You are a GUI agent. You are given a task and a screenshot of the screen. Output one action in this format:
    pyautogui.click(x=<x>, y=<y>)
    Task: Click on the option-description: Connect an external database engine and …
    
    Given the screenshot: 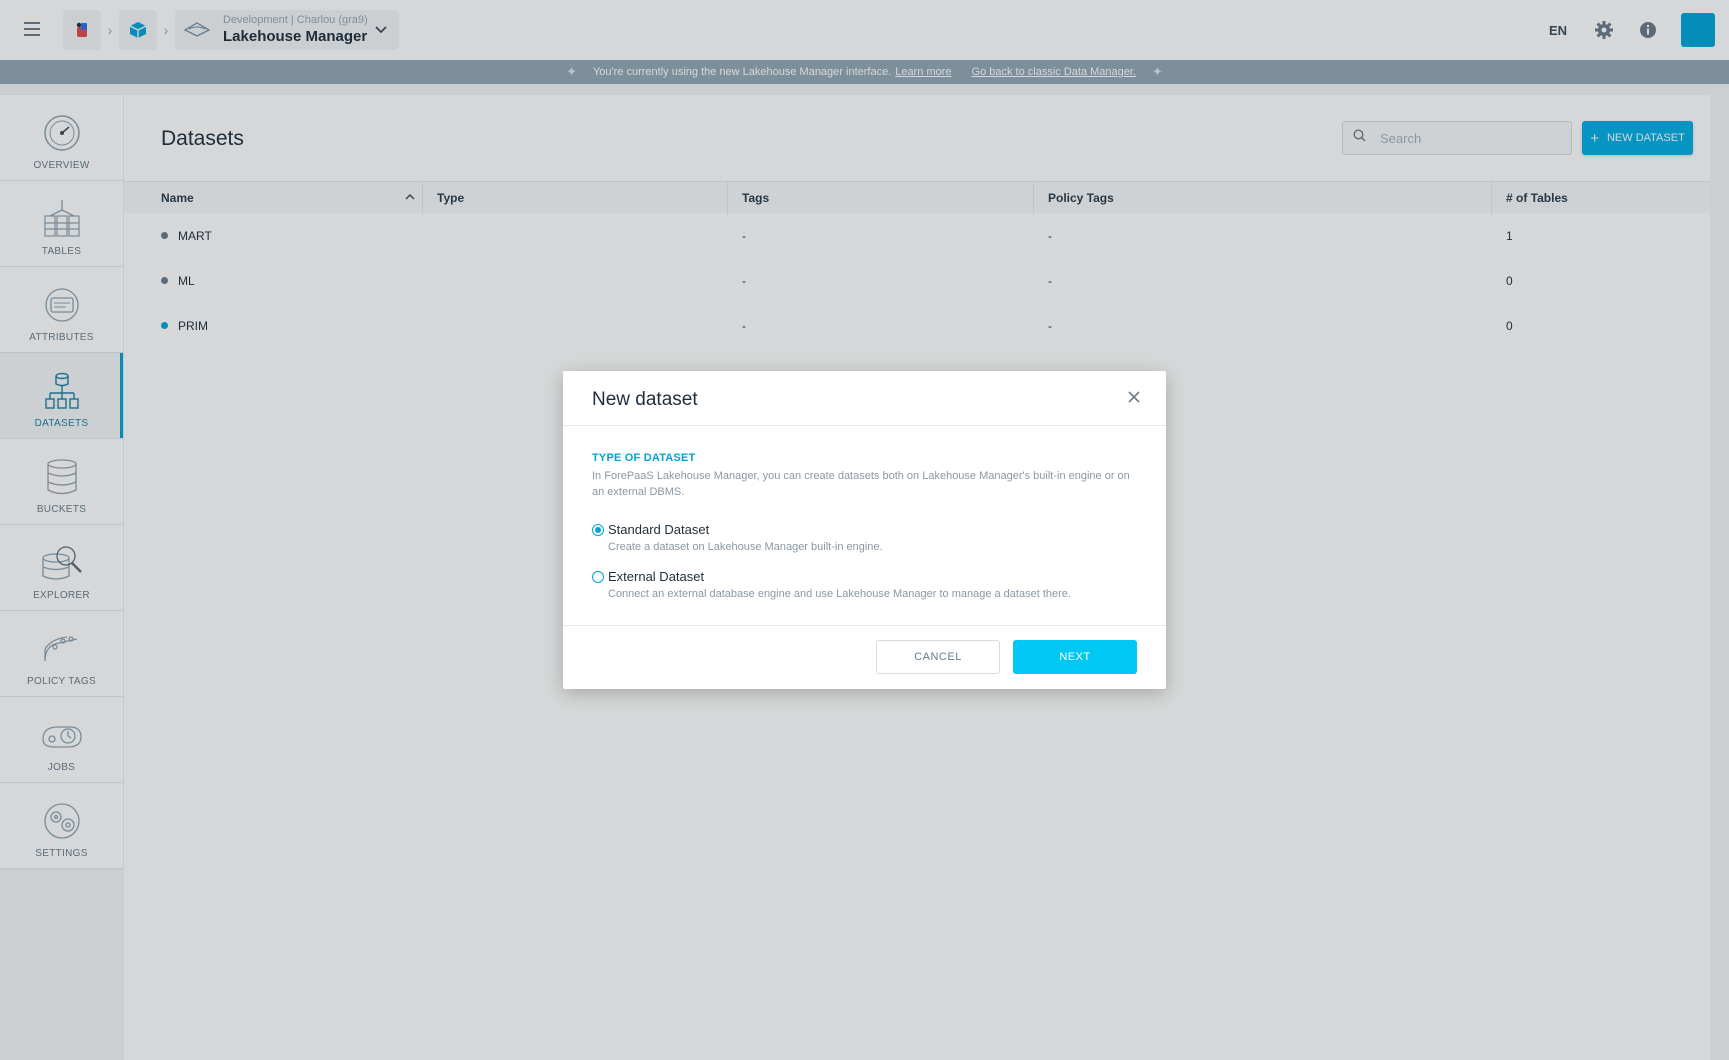 What is the action you would take?
    pyautogui.click(x=839, y=594)
    